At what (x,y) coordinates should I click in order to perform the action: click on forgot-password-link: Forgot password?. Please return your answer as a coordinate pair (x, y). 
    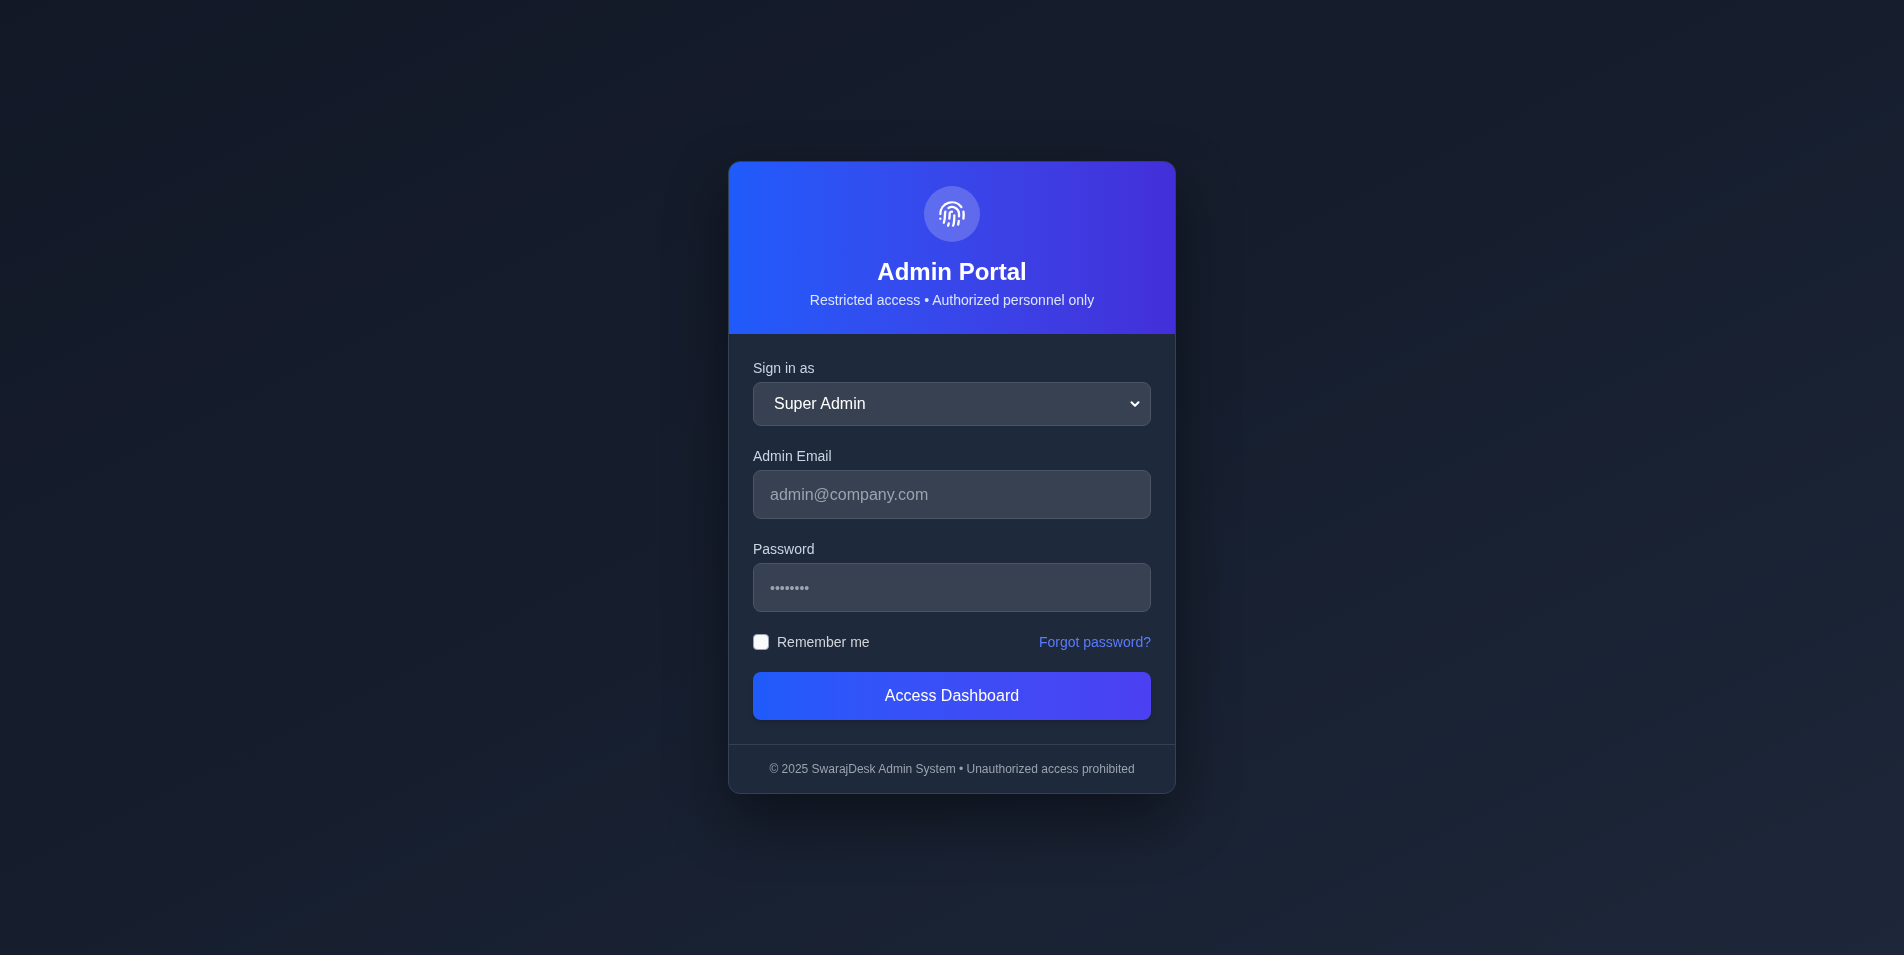
    Looking at the image, I should click on (1094, 642).